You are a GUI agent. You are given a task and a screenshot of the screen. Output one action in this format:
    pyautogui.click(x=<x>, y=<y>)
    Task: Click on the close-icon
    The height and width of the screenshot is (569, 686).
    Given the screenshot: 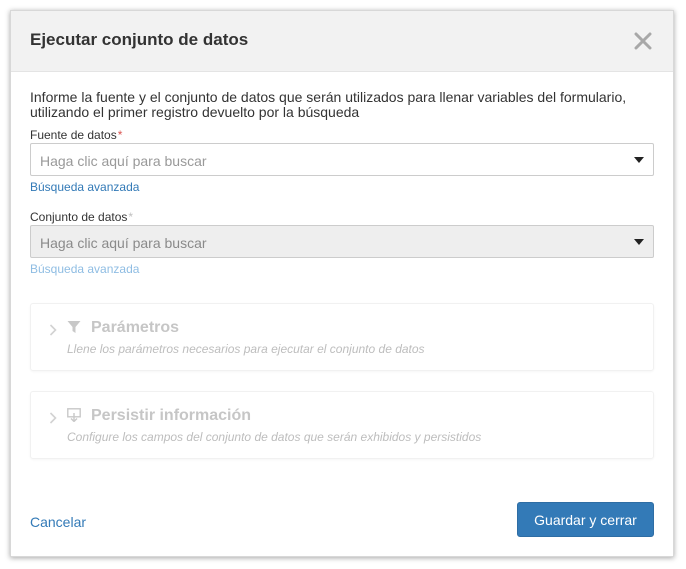 What is the action you would take?
    pyautogui.click(x=643, y=40)
    